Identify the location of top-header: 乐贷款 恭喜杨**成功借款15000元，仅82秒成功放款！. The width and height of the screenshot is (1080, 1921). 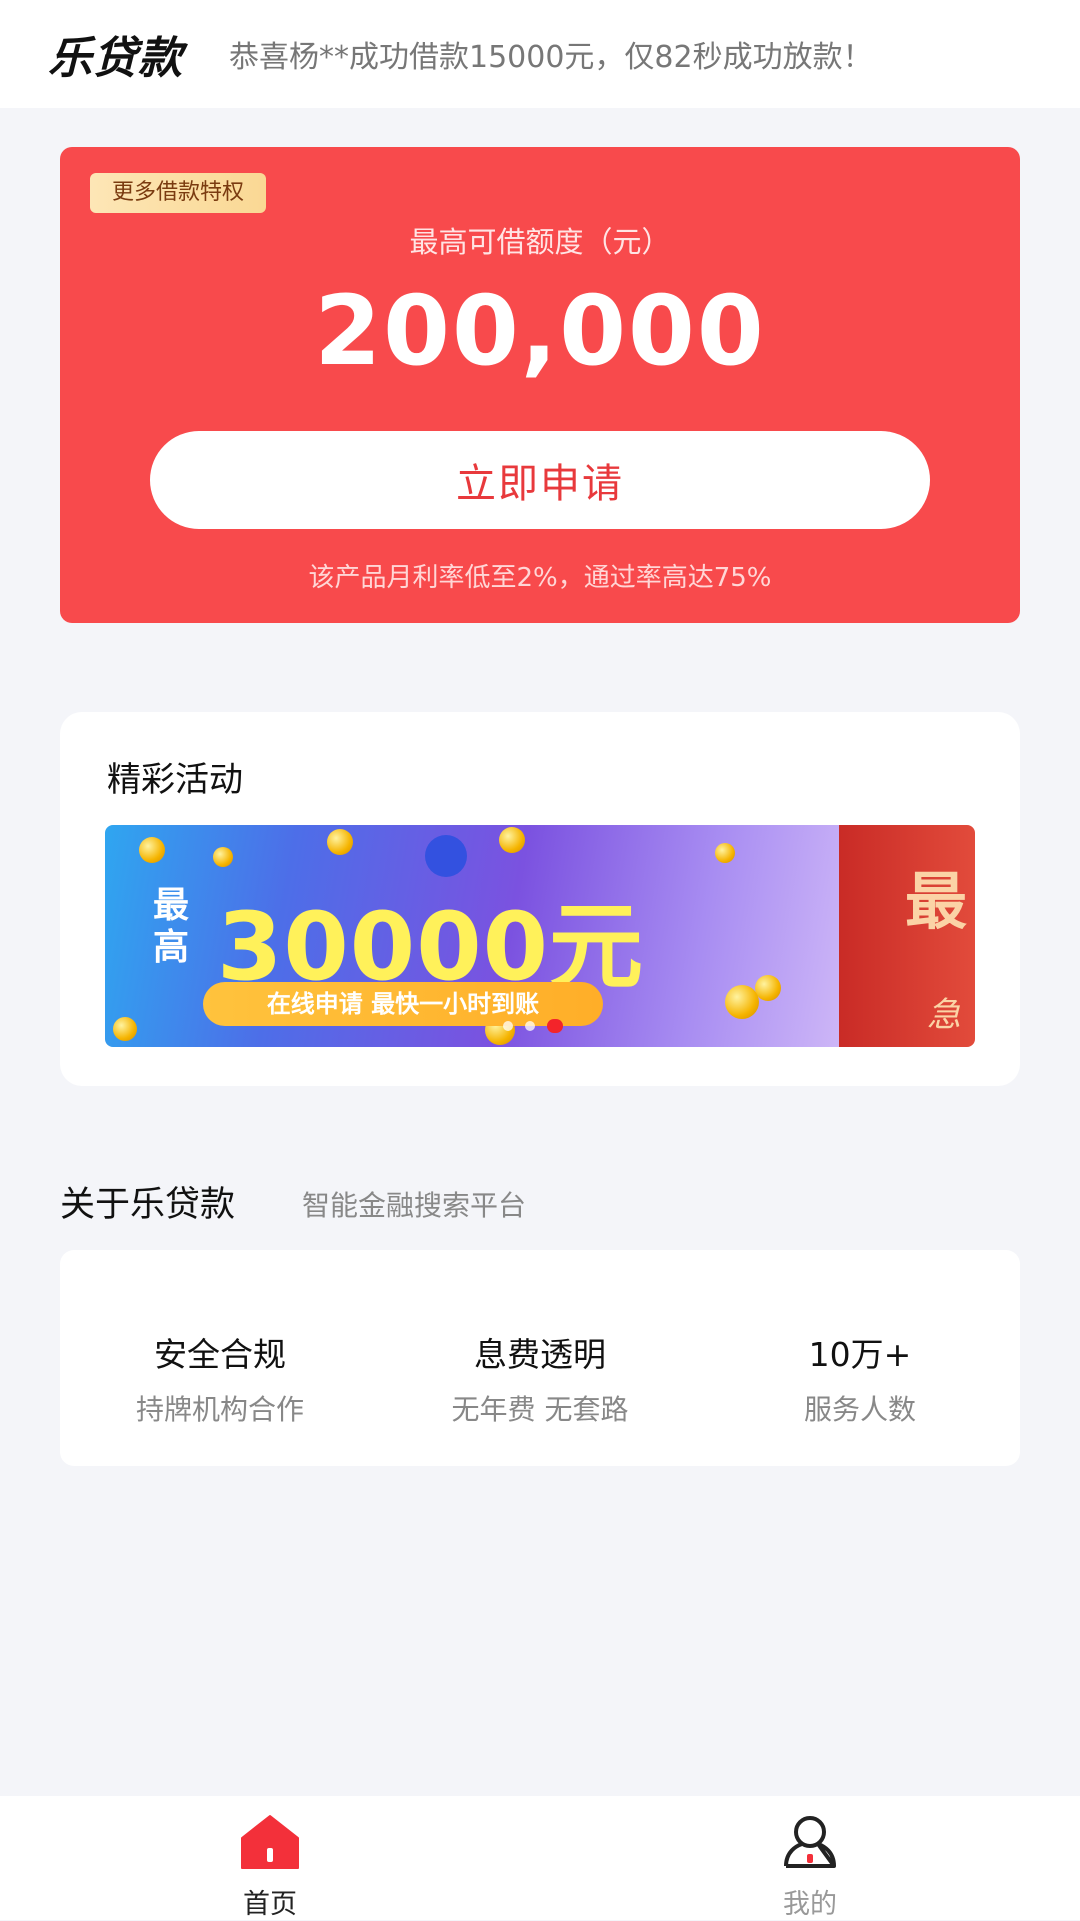
(540, 54).